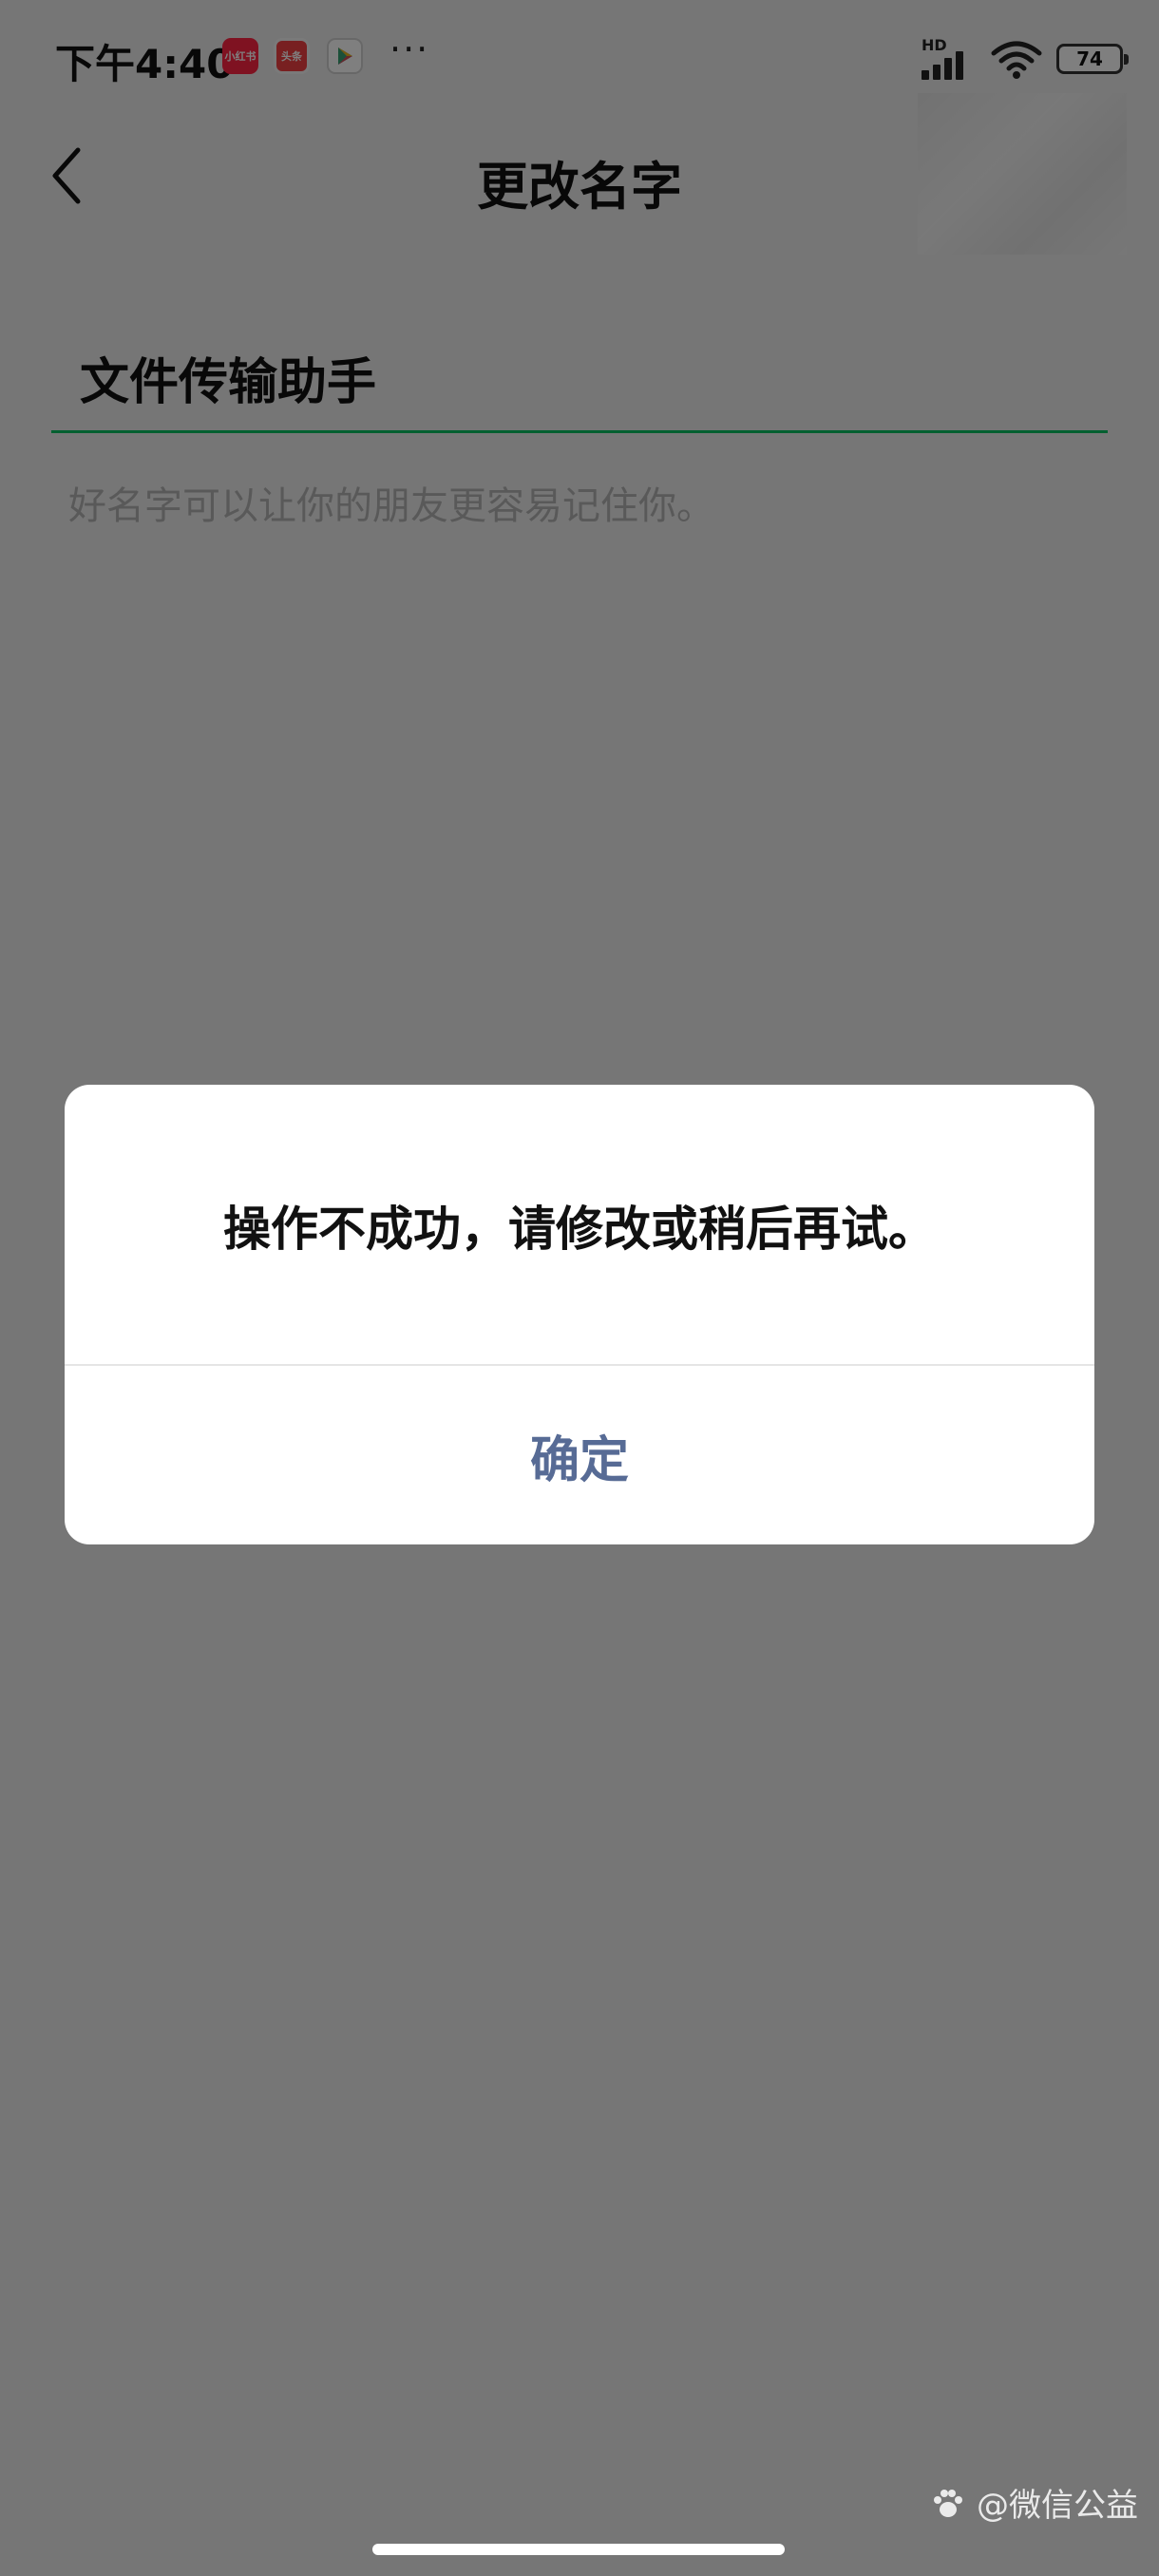 The width and height of the screenshot is (1159, 2576). I want to click on confirm-button: 确定, so click(579, 1455).